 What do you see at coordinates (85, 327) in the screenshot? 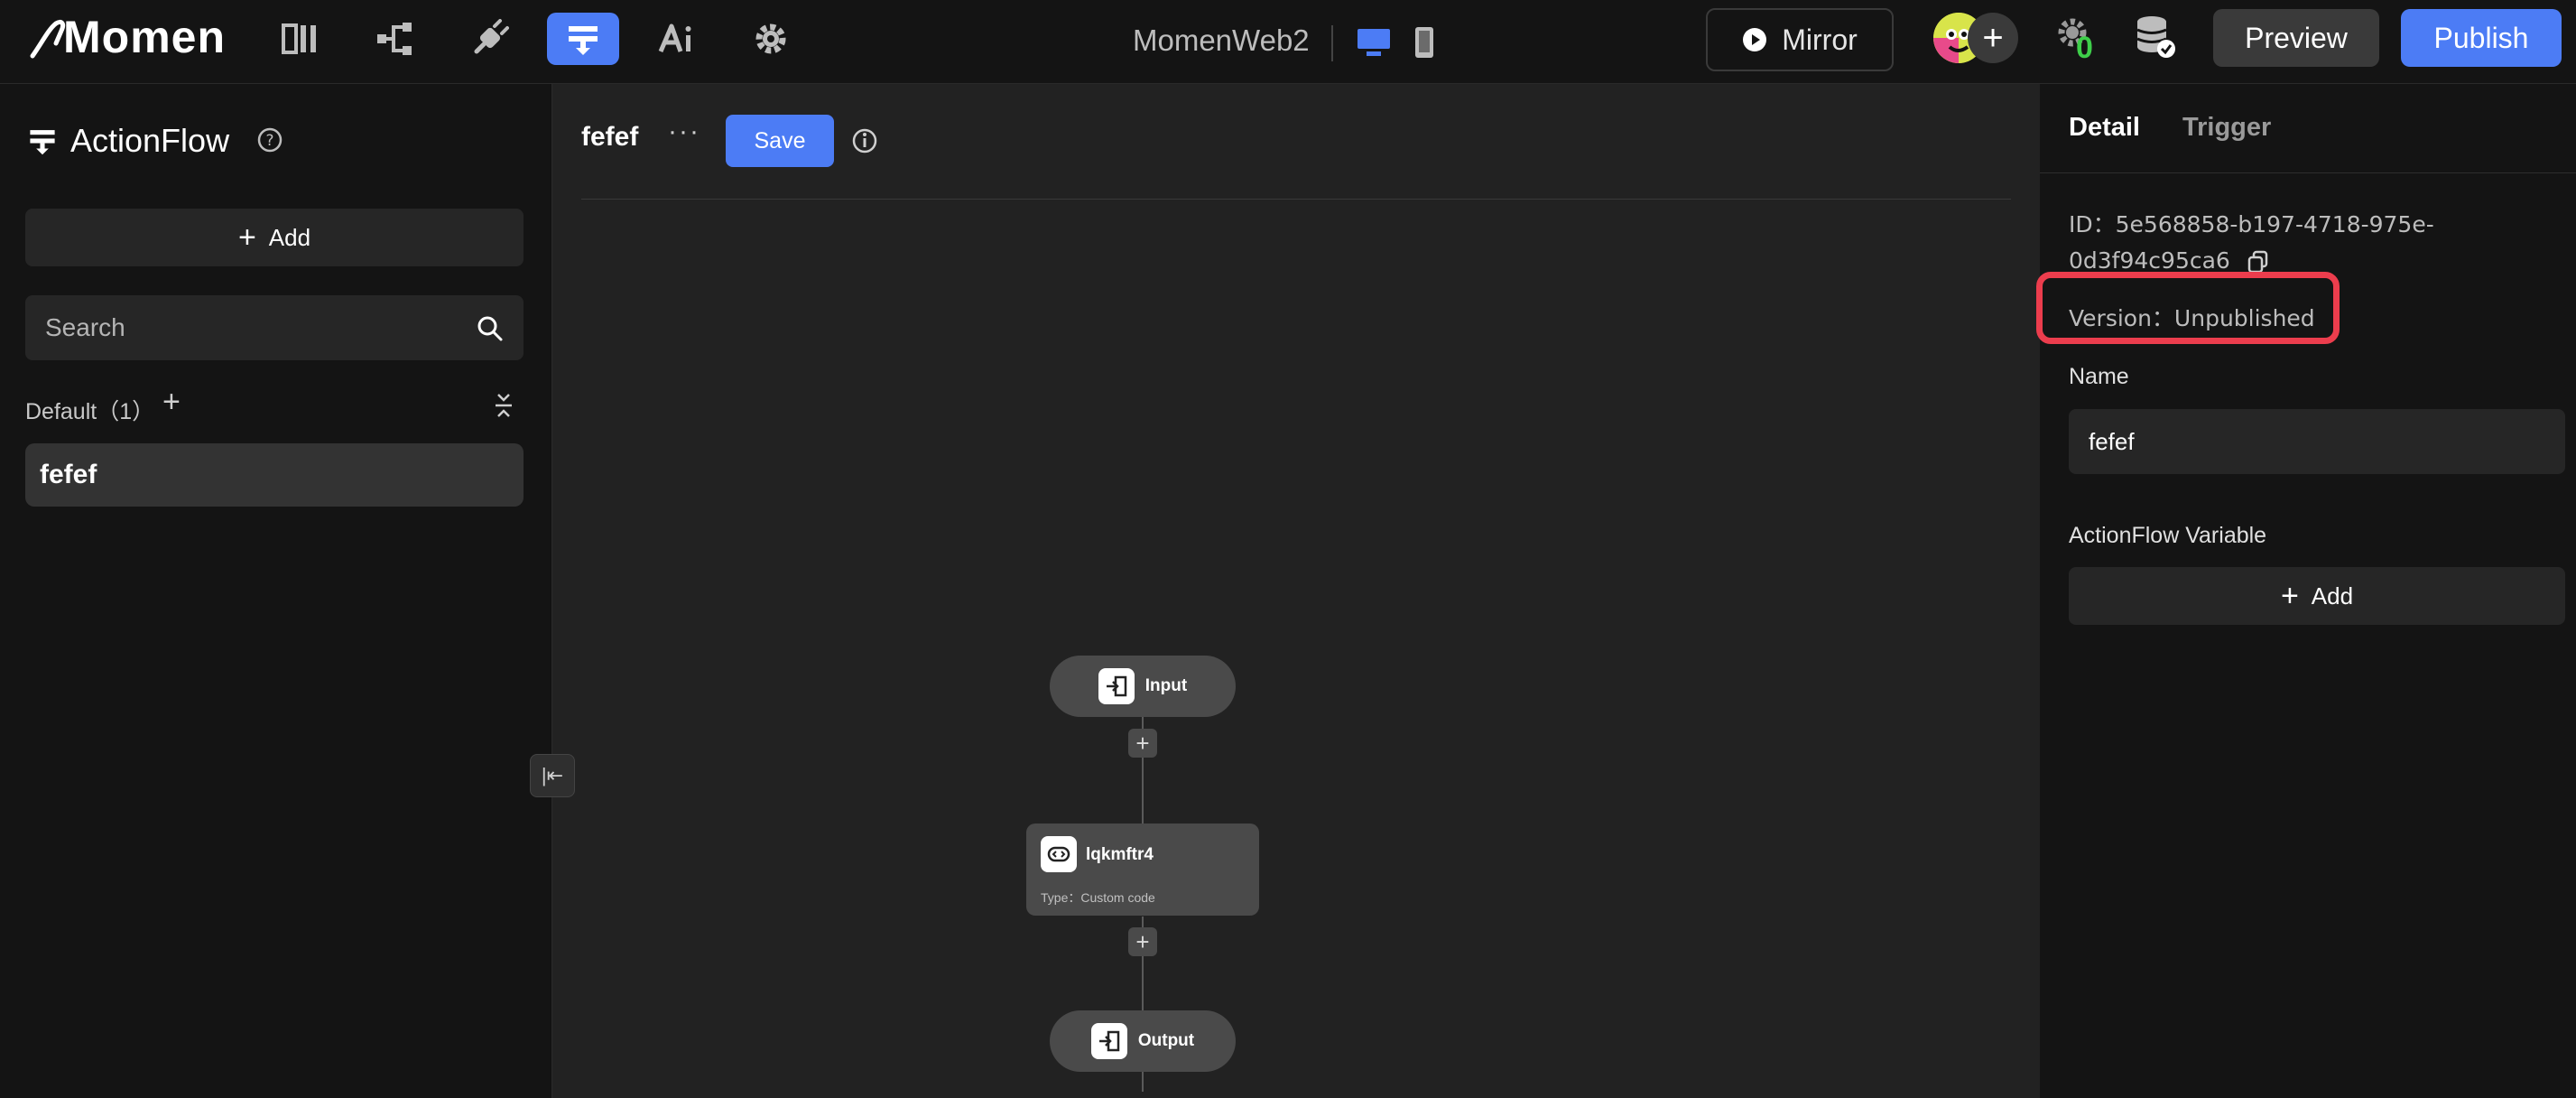
I see `search-placeholder: Search` at bounding box center [85, 327].